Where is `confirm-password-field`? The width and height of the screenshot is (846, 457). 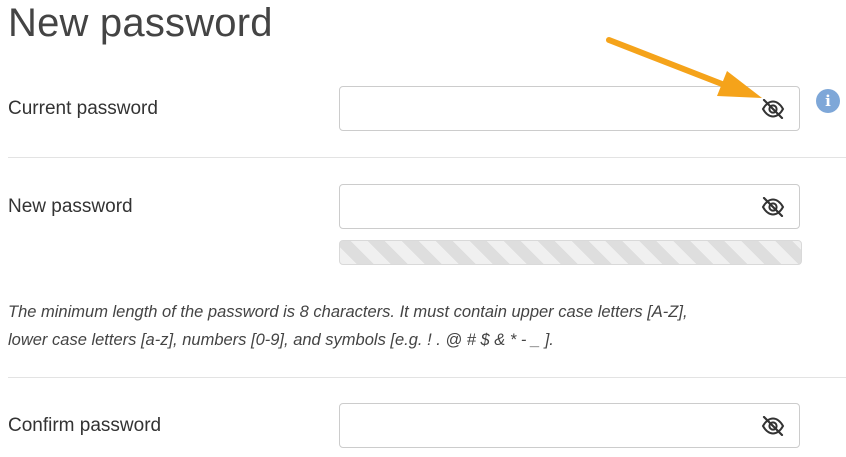 confirm-password-field is located at coordinates (569, 425).